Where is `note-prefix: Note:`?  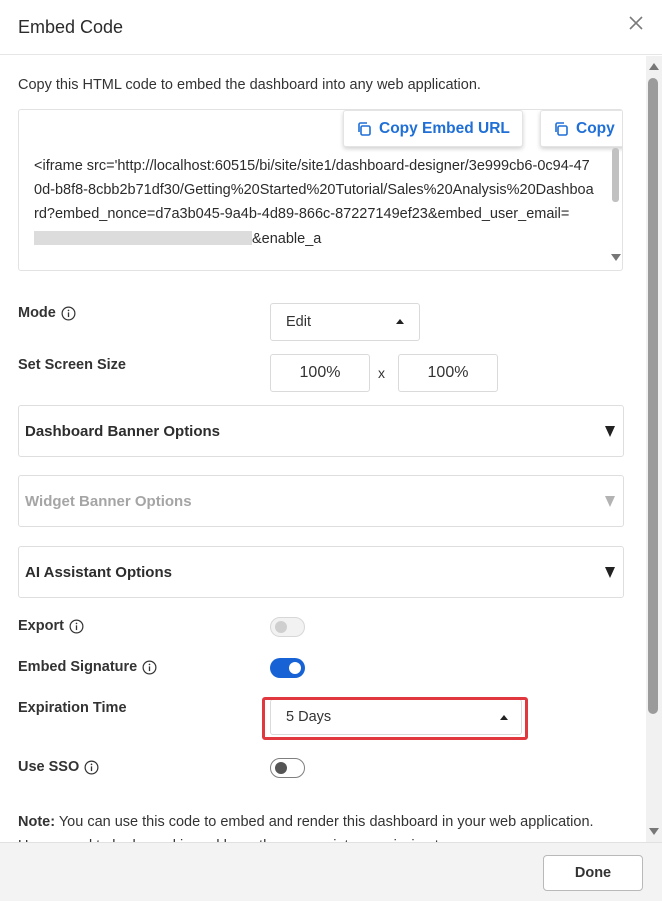
note-prefix: Note: is located at coordinates (37, 822).